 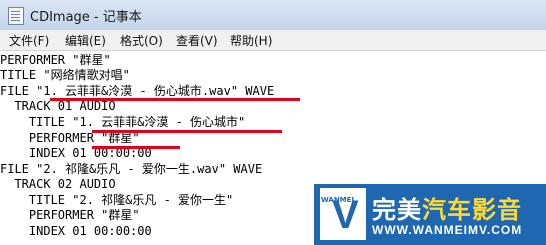 What do you see at coordinates (447, 230) in the screenshot?
I see `logo-url: WWW.WANMEIMV.COM` at bounding box center [447, 230].